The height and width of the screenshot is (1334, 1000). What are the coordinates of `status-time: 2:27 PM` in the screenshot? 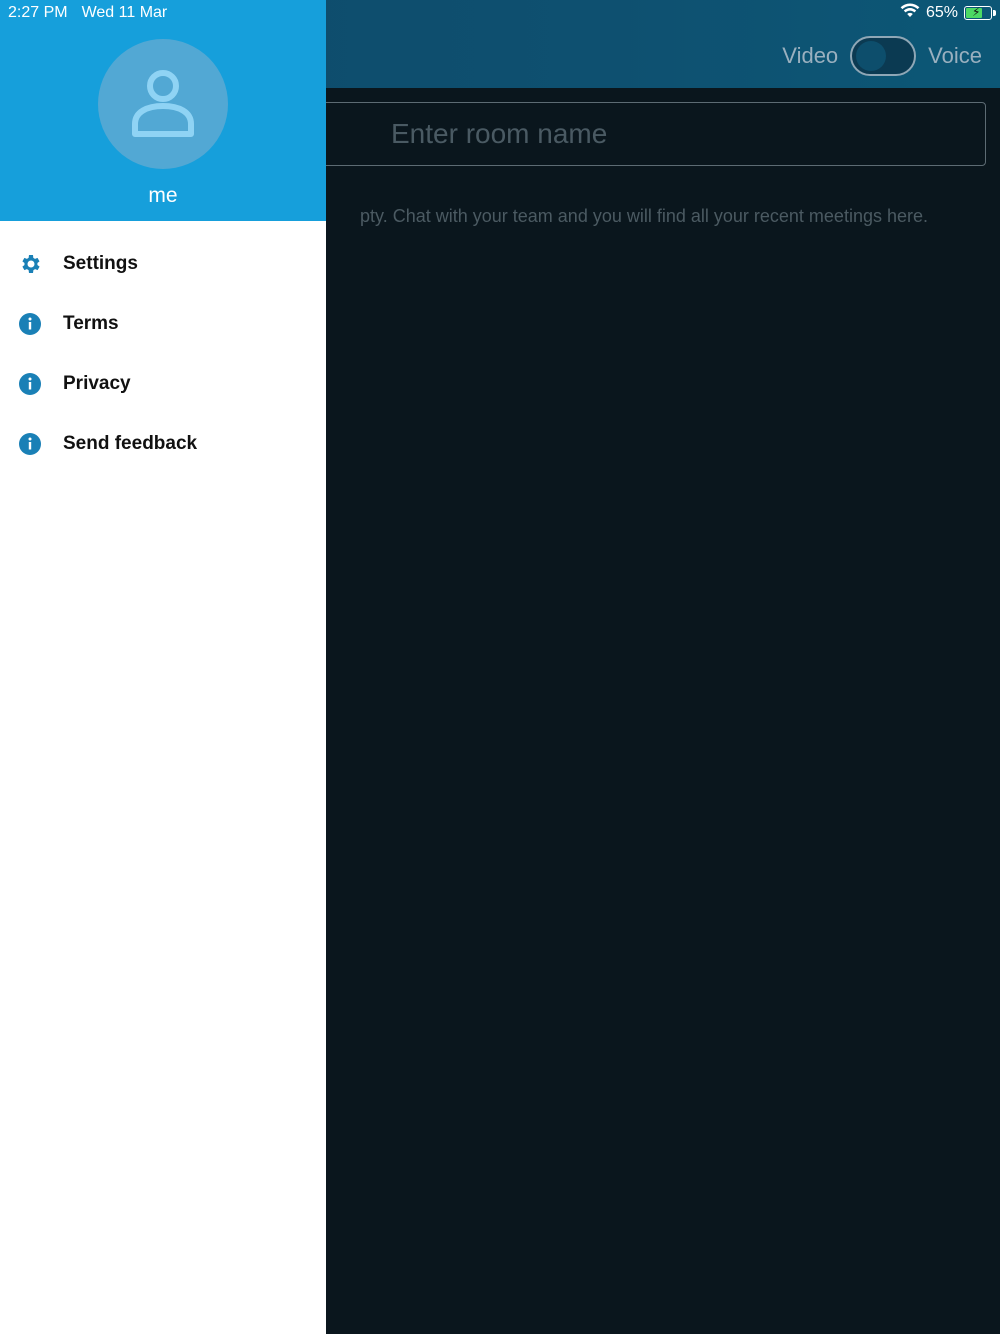 It's located at (38, 12).